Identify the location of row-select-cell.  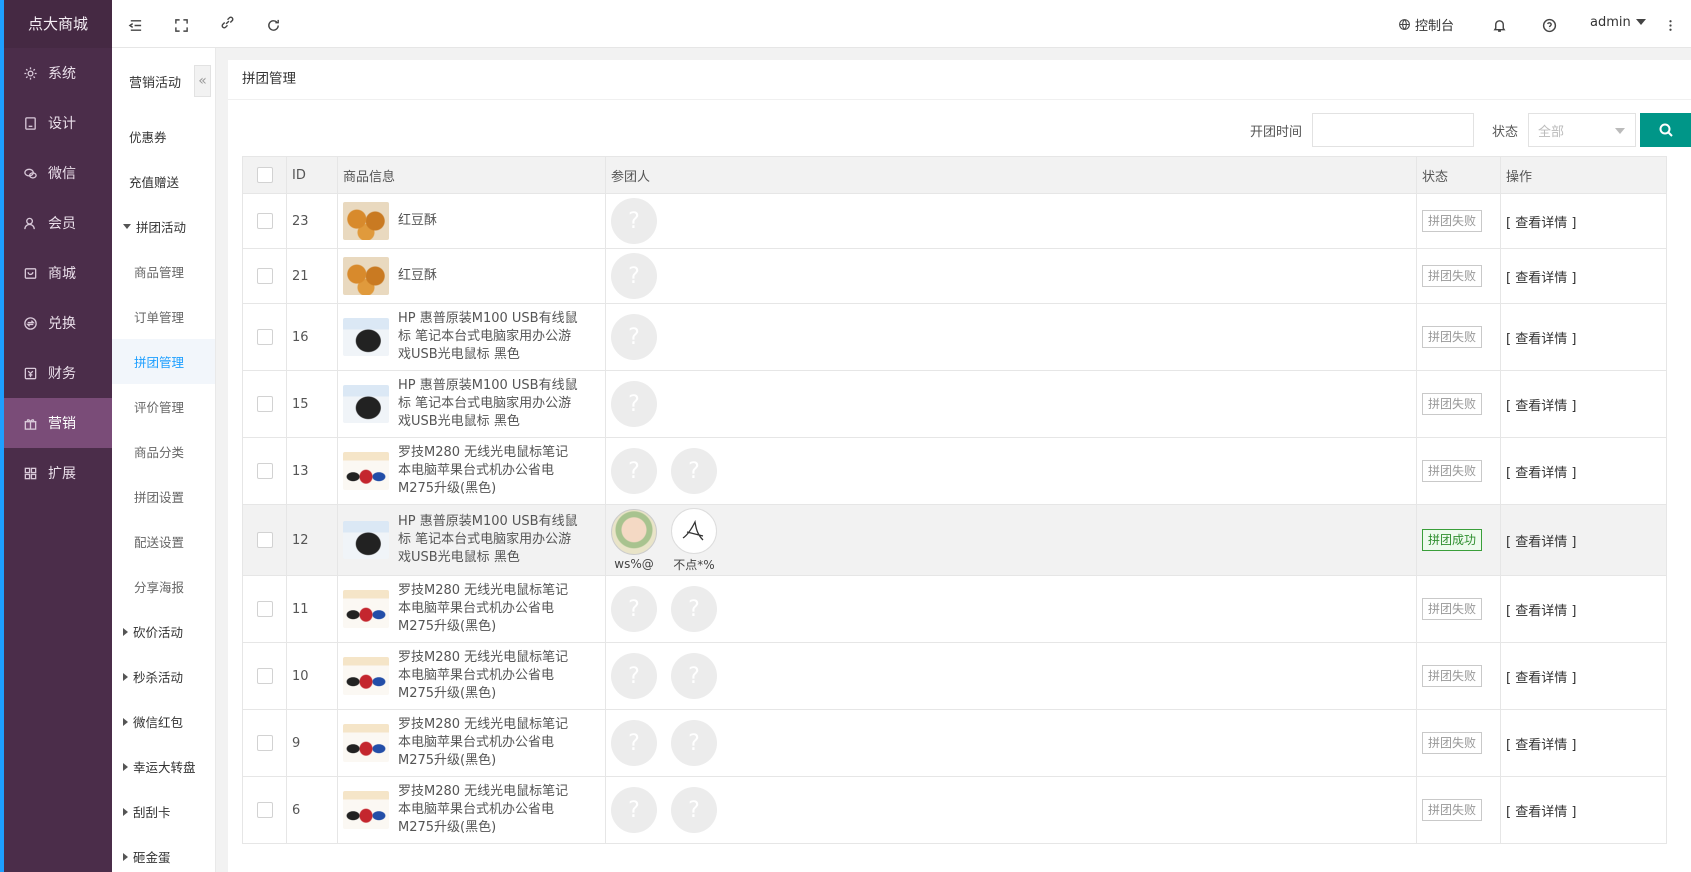
(264, 540).